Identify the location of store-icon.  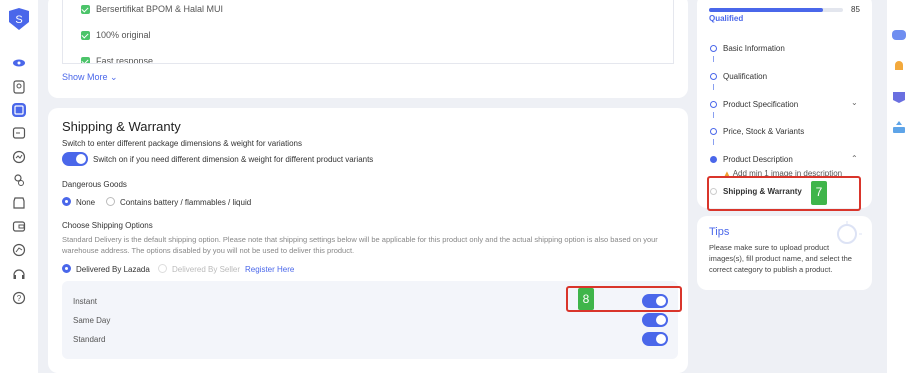
(19, 203).